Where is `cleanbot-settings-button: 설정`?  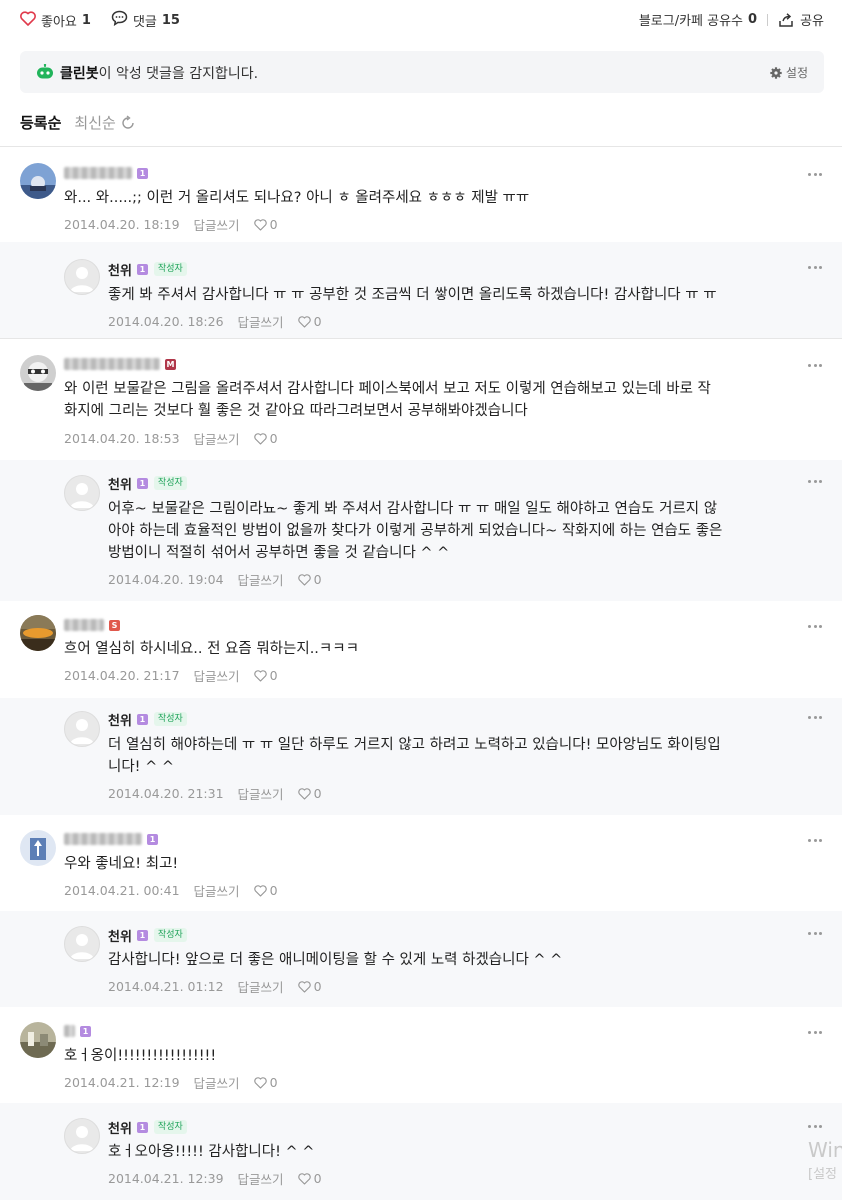
cleanbot-settings-button: 설정 is located at coordinates (789, 72).